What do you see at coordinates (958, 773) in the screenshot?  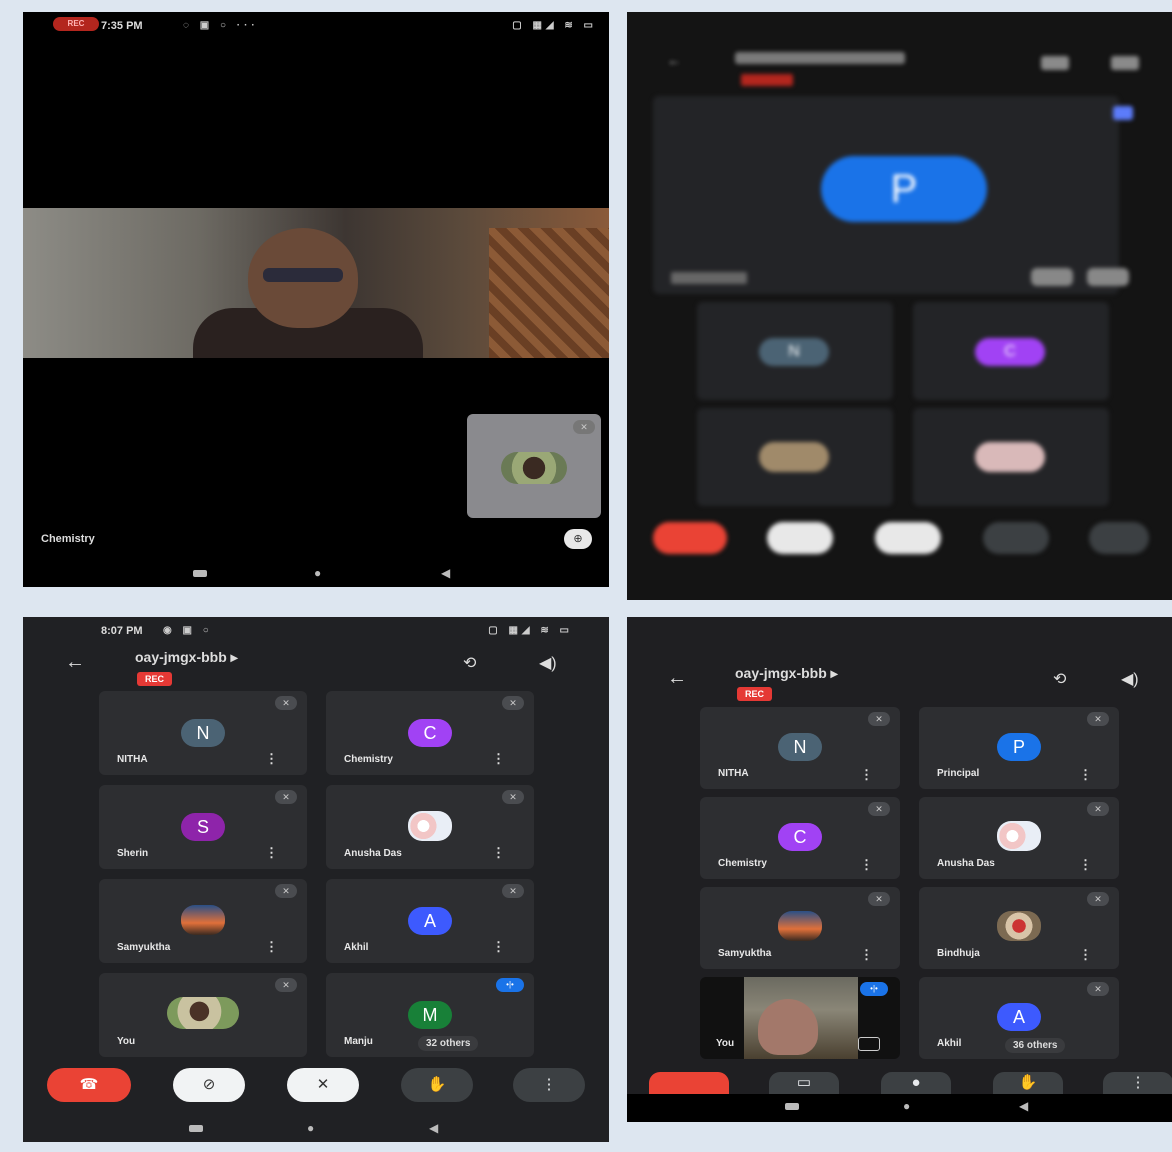 I see `participant-name: Principal` at bounding box center [958, 773].